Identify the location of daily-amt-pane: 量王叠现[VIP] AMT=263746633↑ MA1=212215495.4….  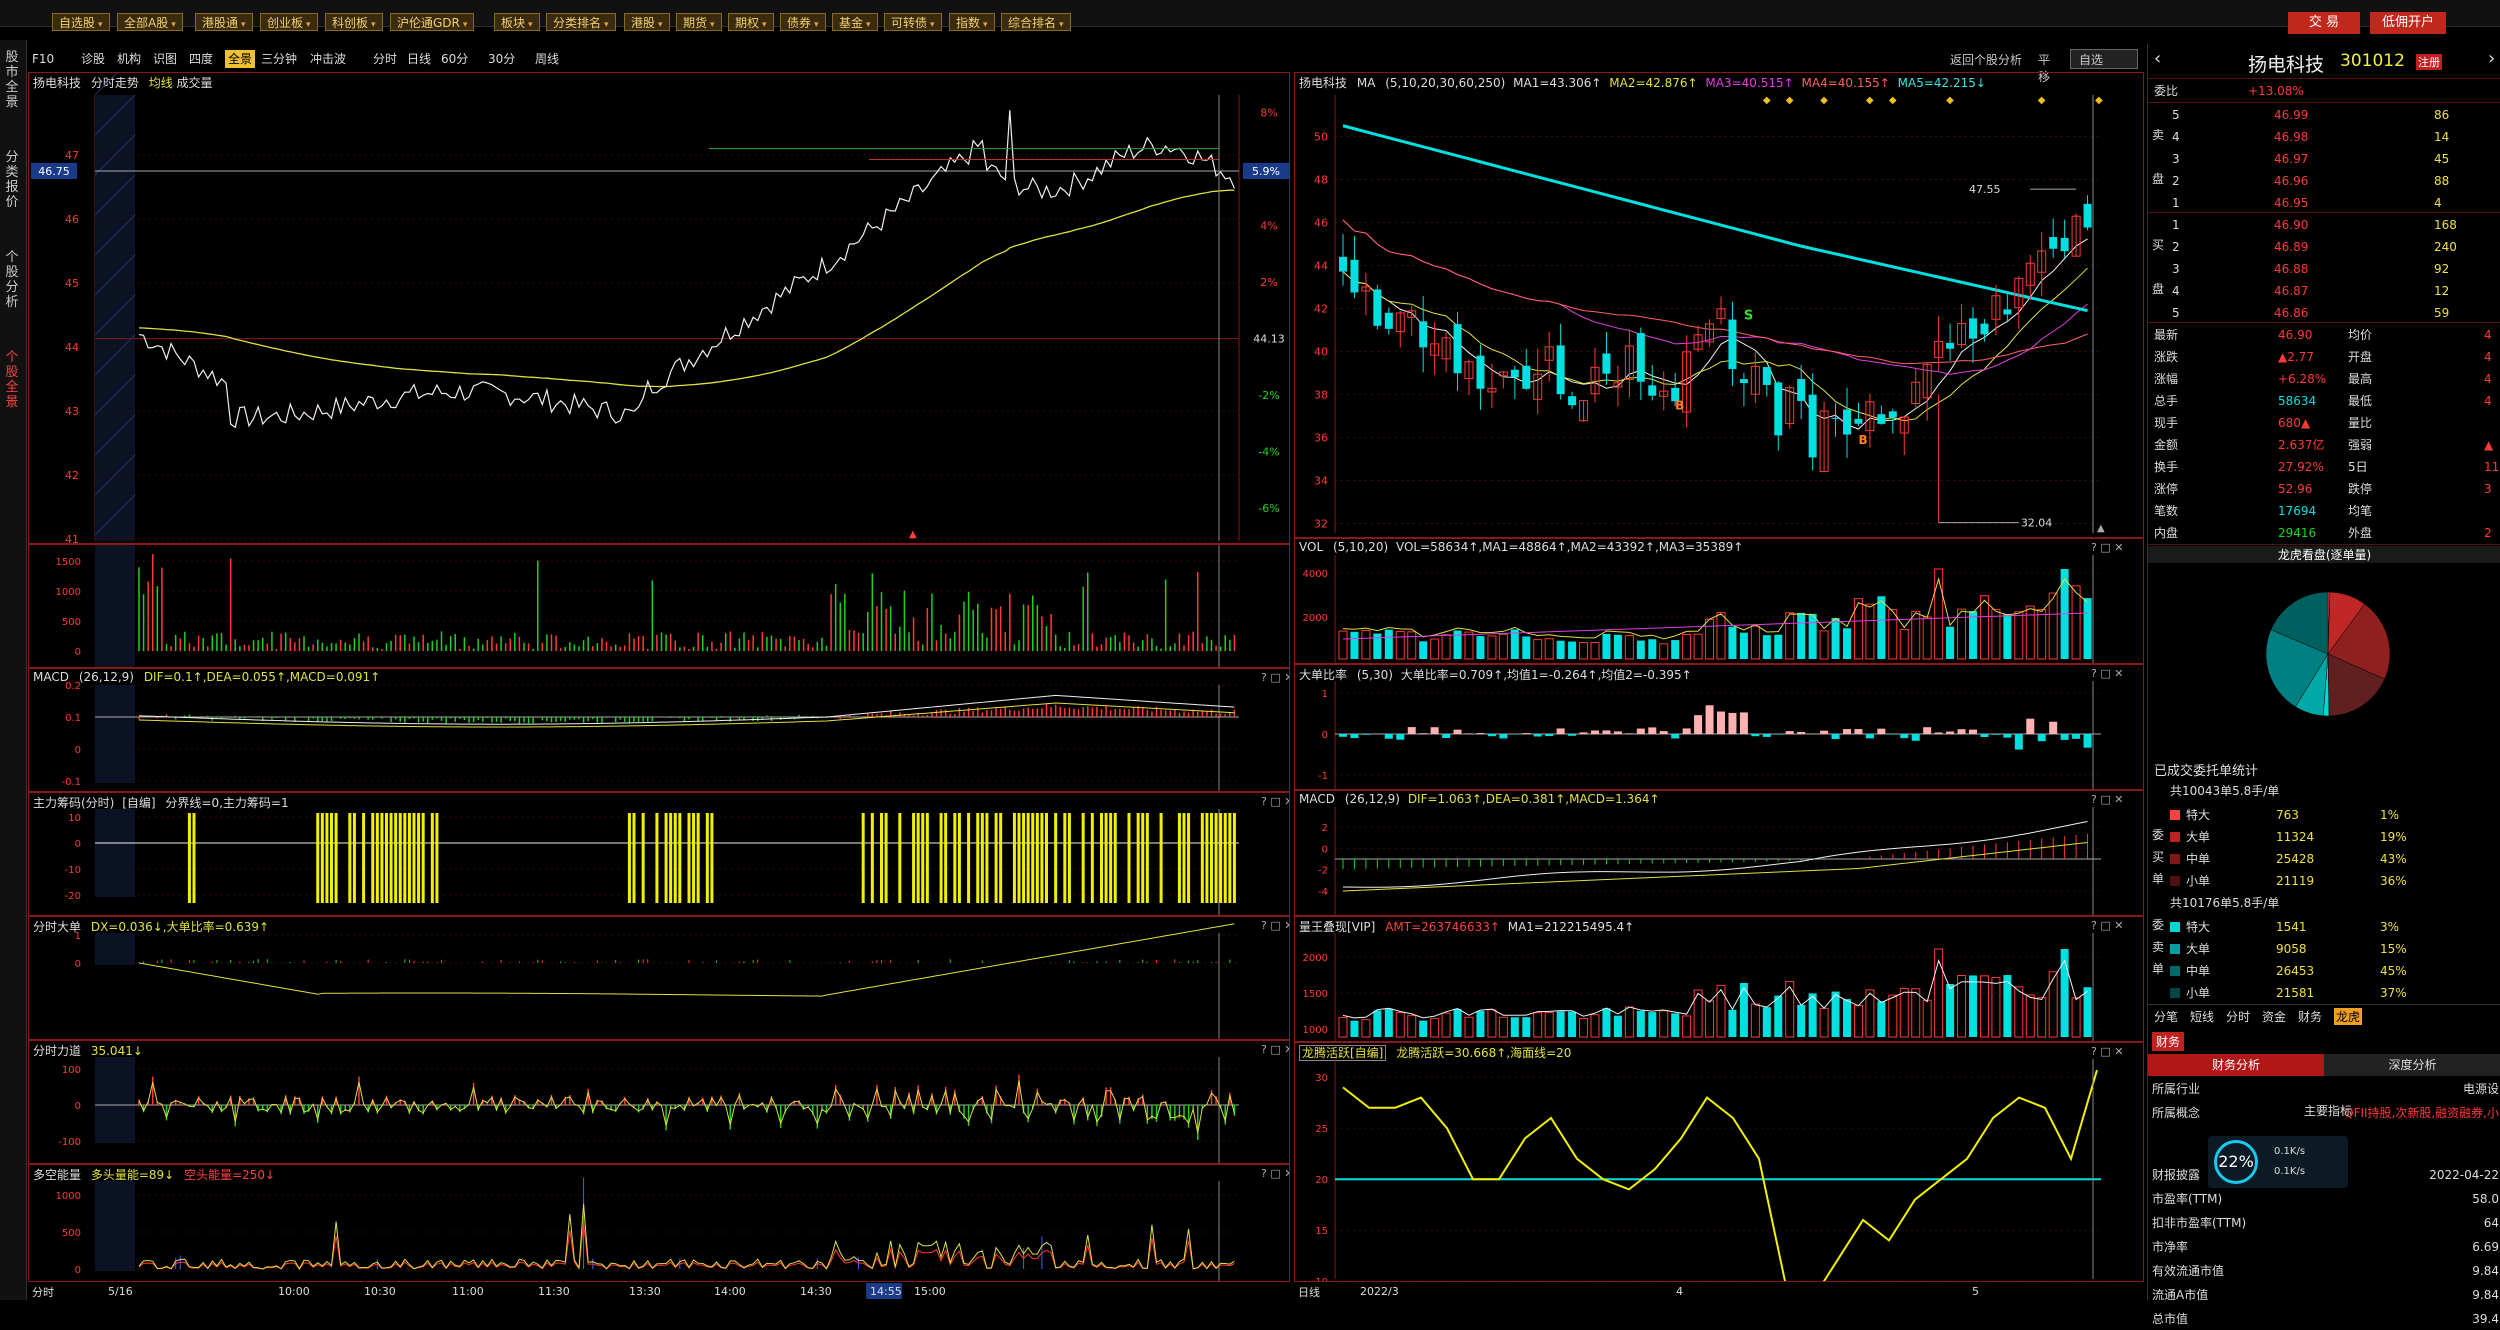
(1719, 979).